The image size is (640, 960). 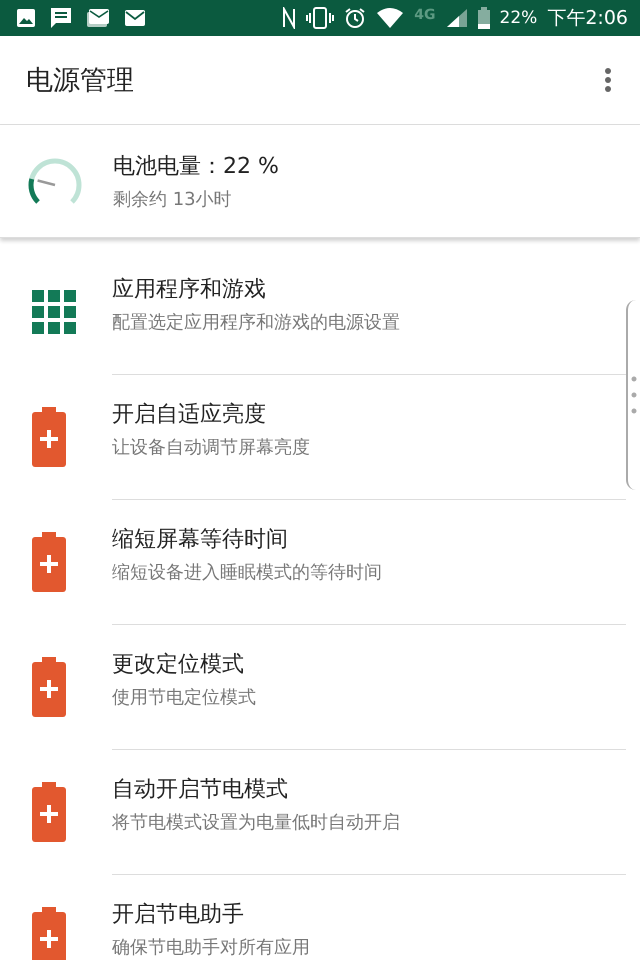 I want to click on vibrate-icon, so click(x=320, y=18).